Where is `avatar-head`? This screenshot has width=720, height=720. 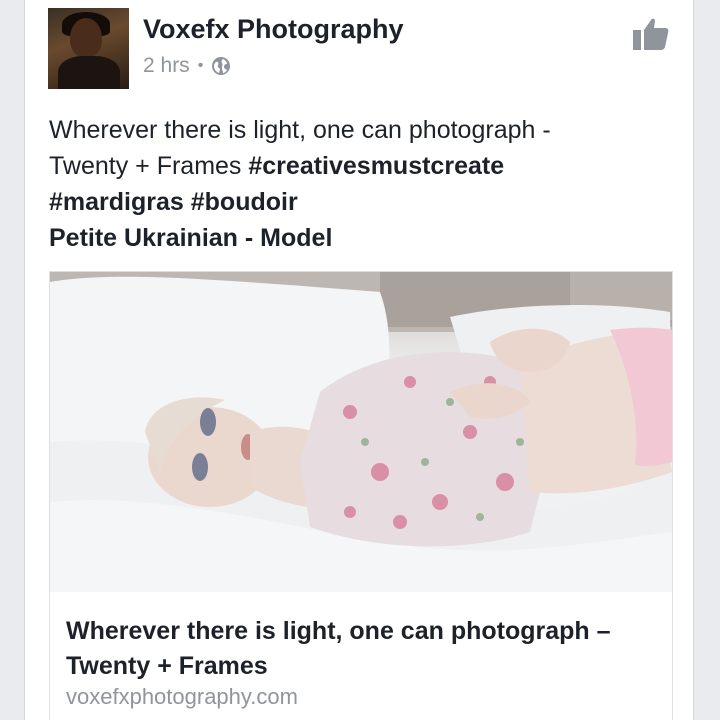
avatar-head is located at coordinates (86, 38).